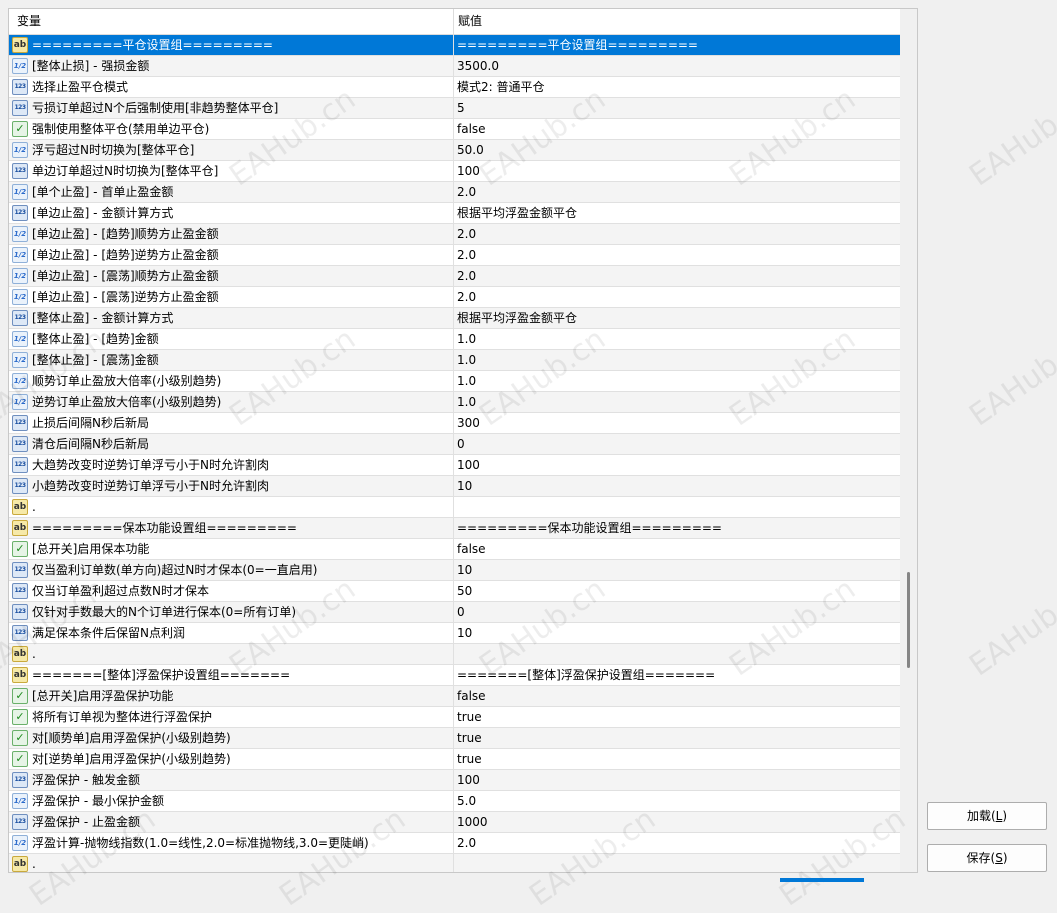 The image size is (1057, 913). What do you see at coordinates (231, 423) in the screenshot?
I see `variable-cell: 123 止损后间隔N秒后新局` at bounding box center [231, 423].